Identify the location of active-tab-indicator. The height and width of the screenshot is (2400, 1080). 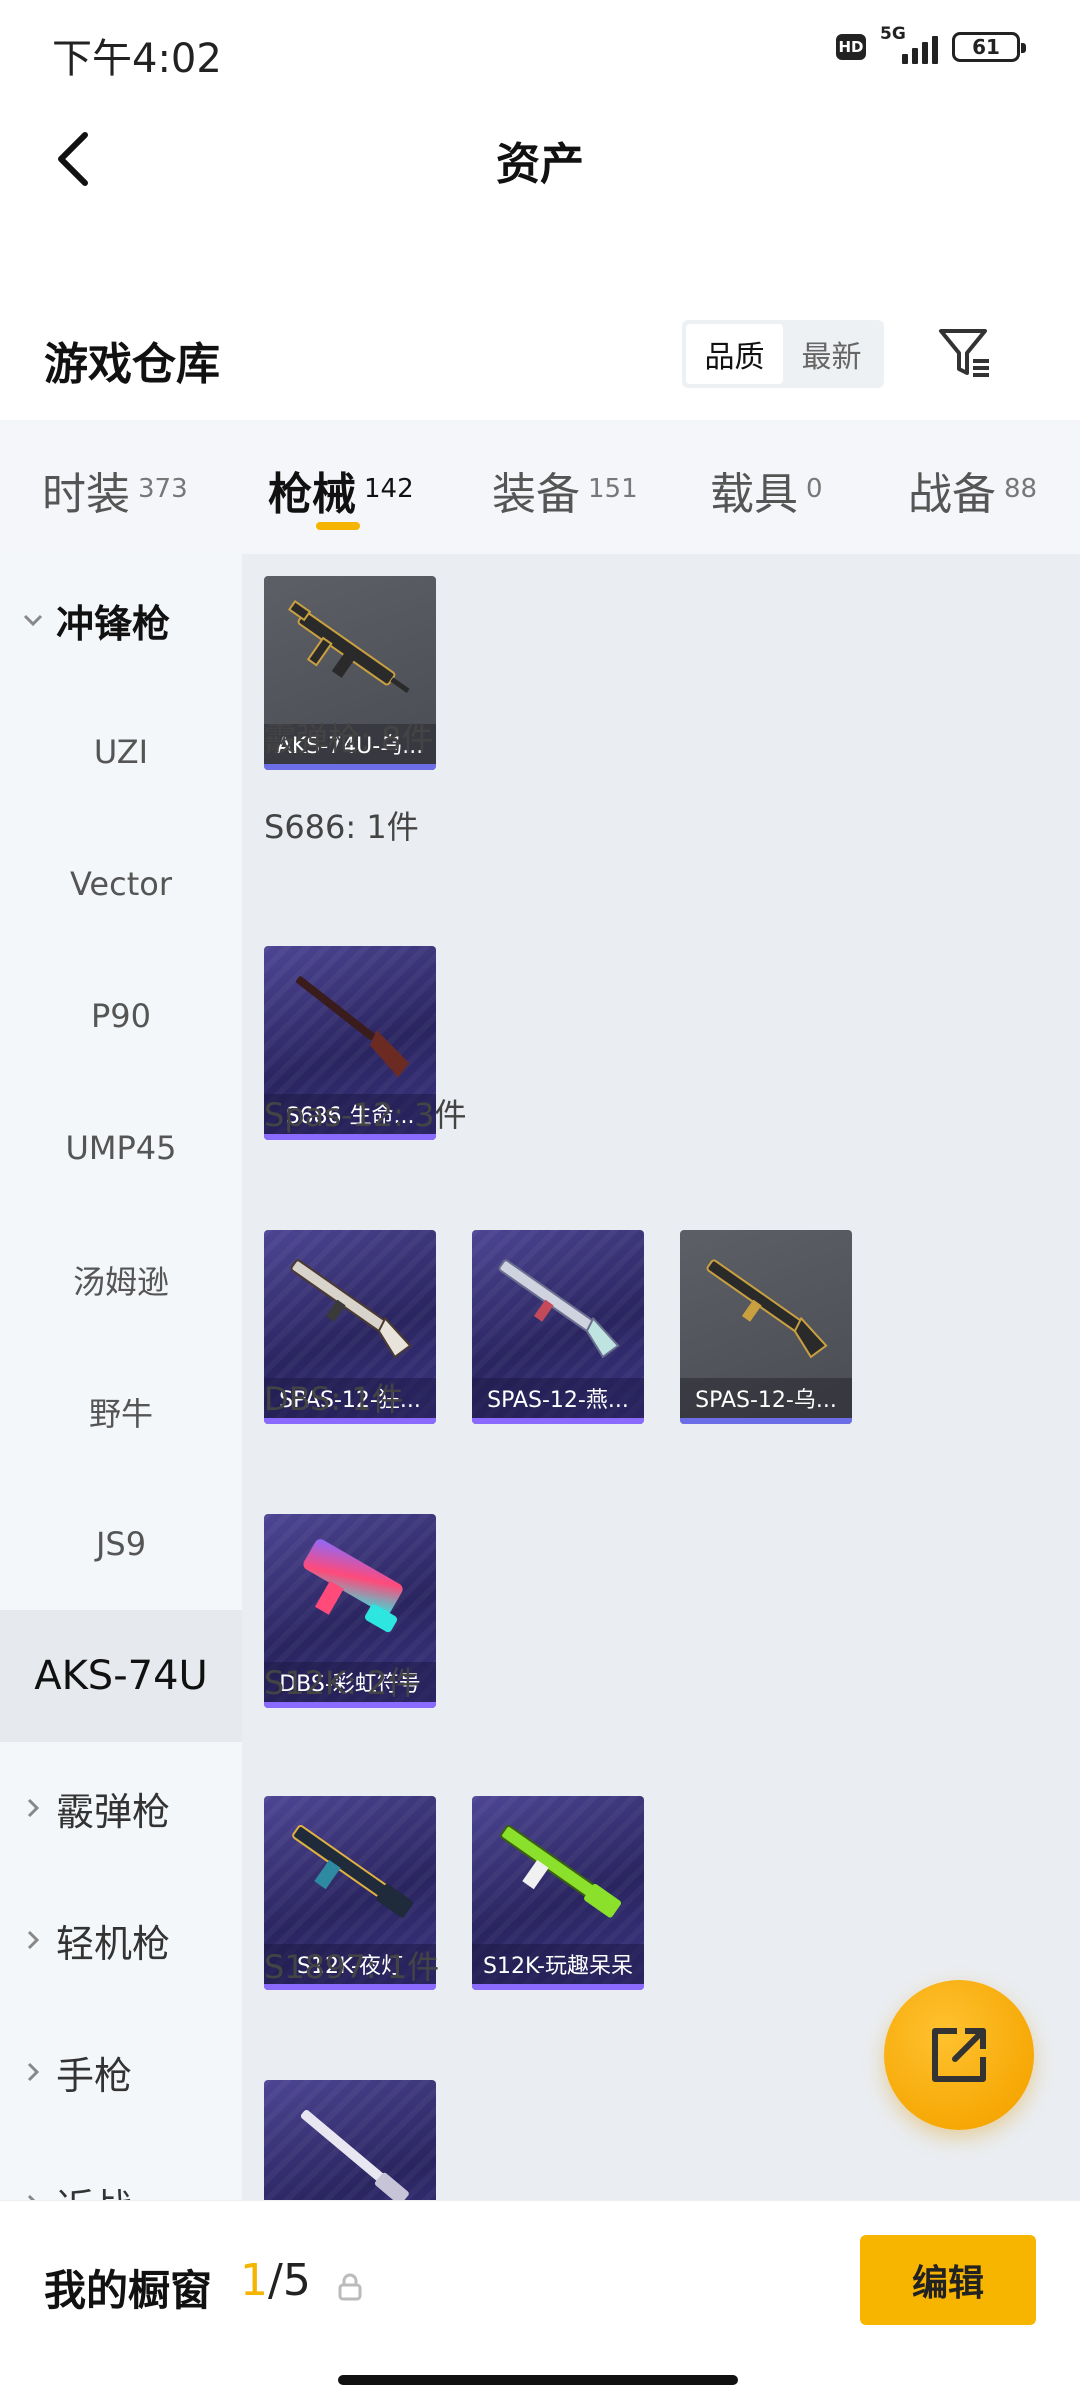
(338, 526).